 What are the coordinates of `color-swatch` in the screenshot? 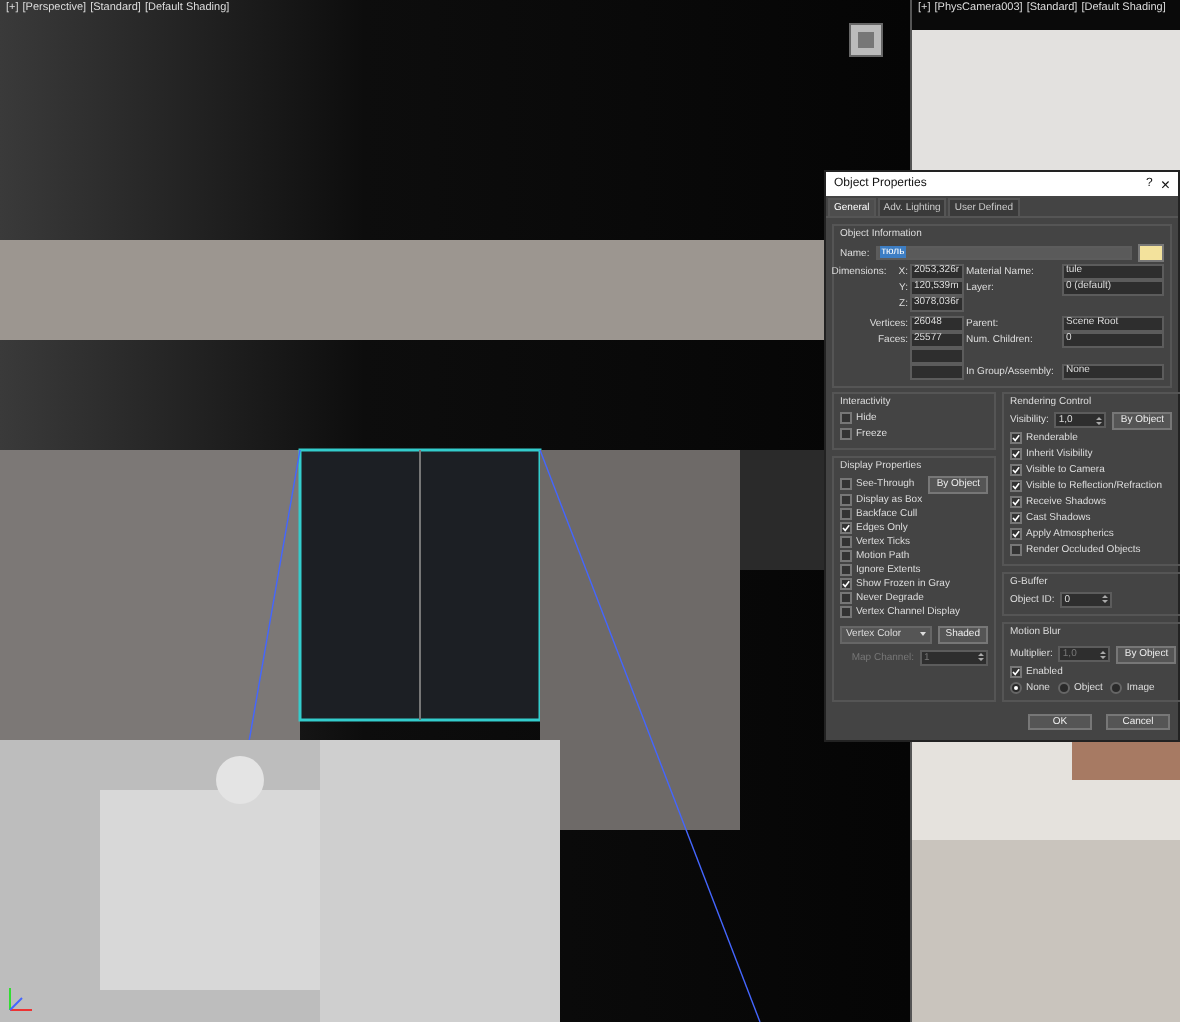 It's located at (1151, 253).